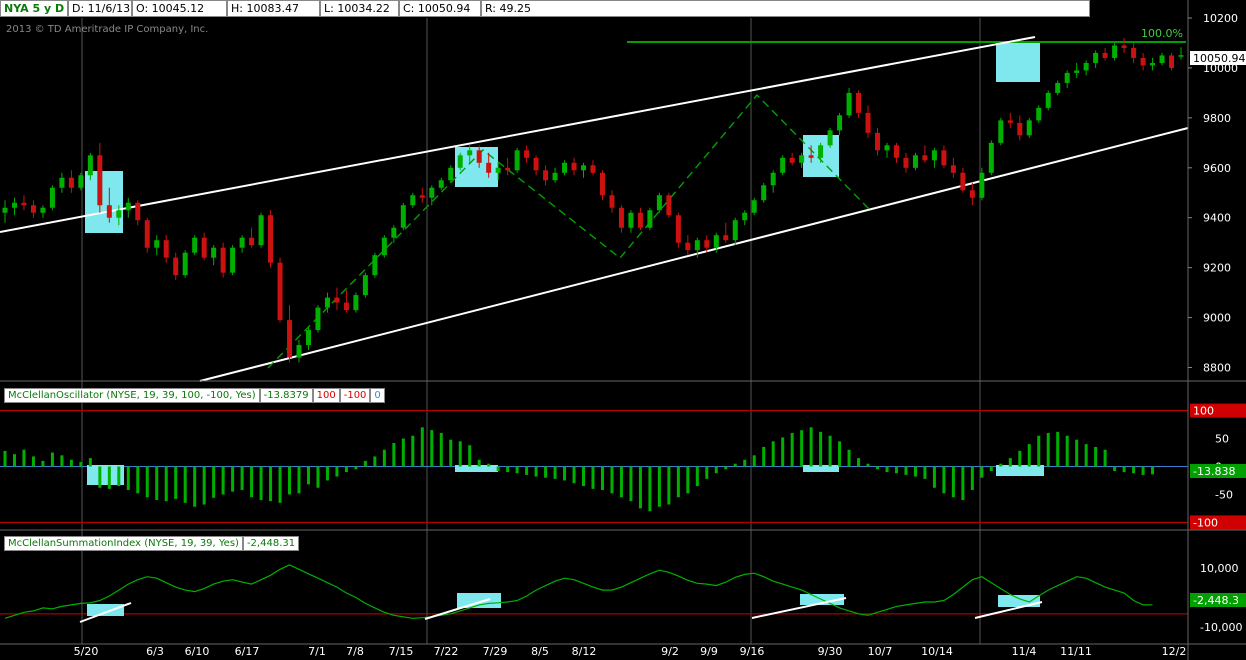 This screenshot has height=660, width=1246. Describe the element at coordinates (86, 651) in the screenshot. I see `x-date-label: 5/20` at that location.